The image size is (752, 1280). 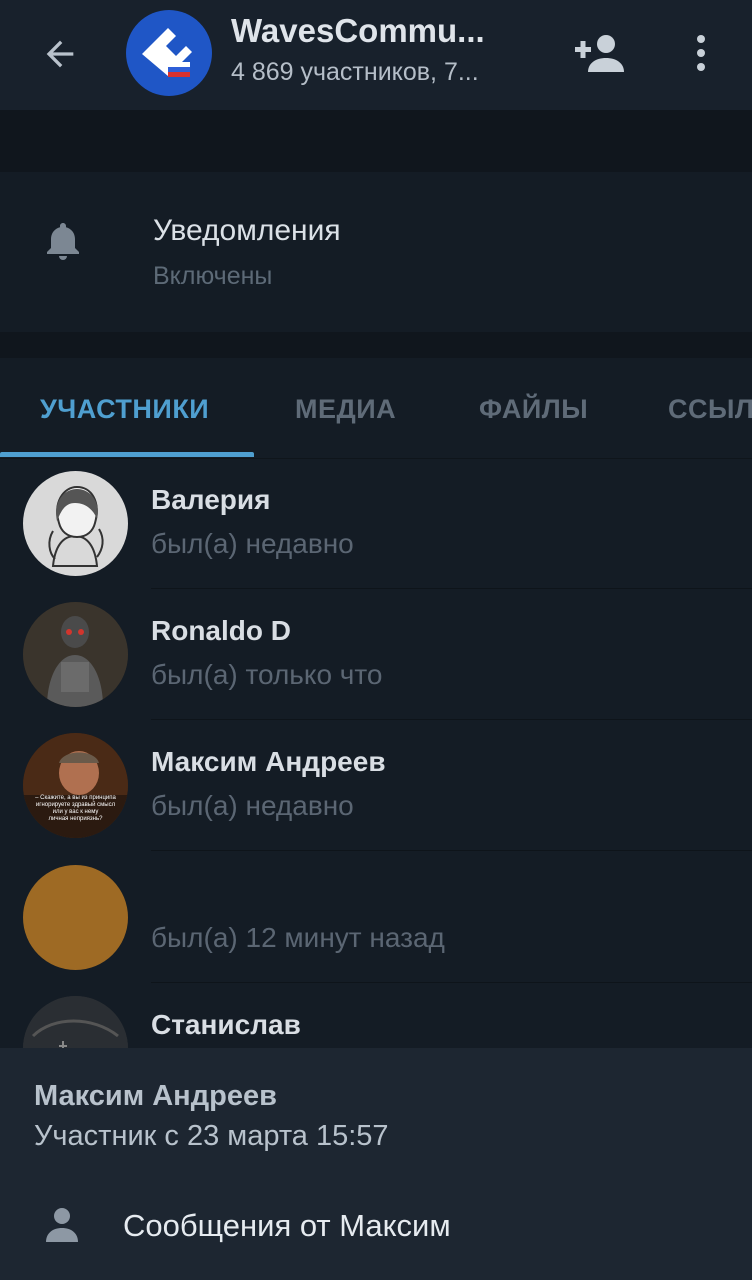 I want to click on member-status: был(а) 12 минут назад, so click(x=298, y=937).